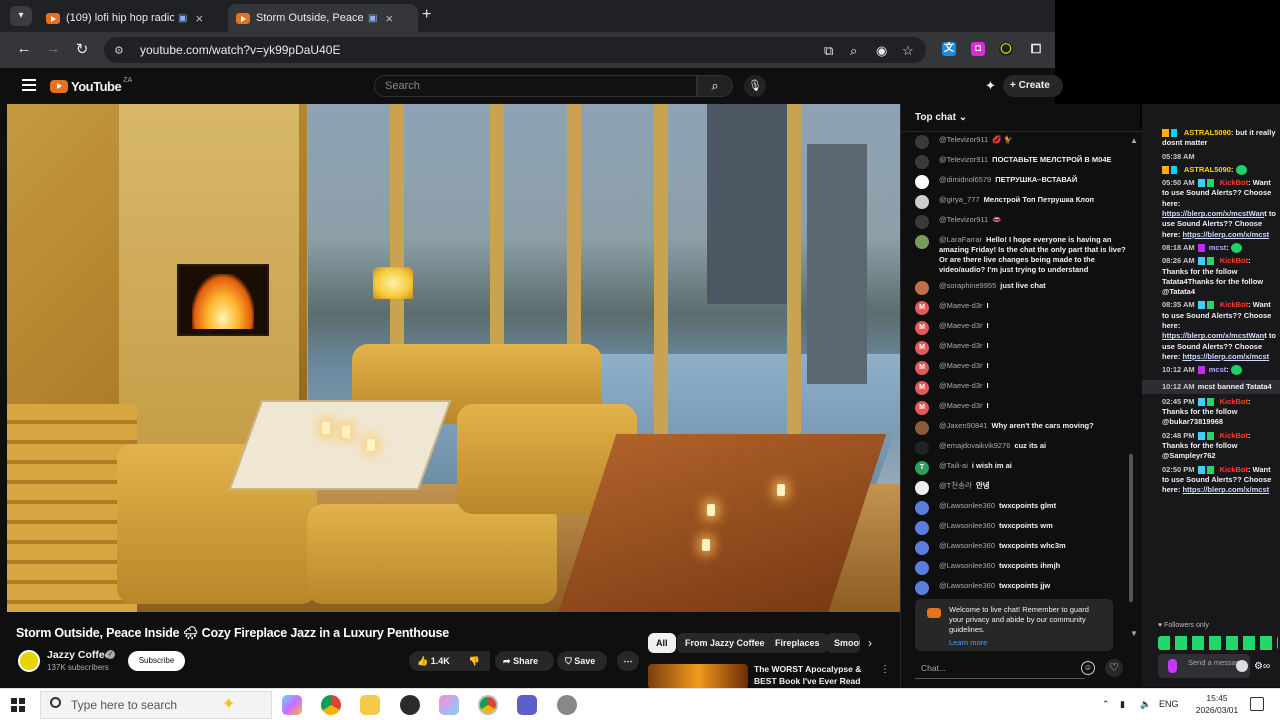  Describe the element at coordinates (410, 705) in the screenshot. I see `obs-app-icon` at that location.